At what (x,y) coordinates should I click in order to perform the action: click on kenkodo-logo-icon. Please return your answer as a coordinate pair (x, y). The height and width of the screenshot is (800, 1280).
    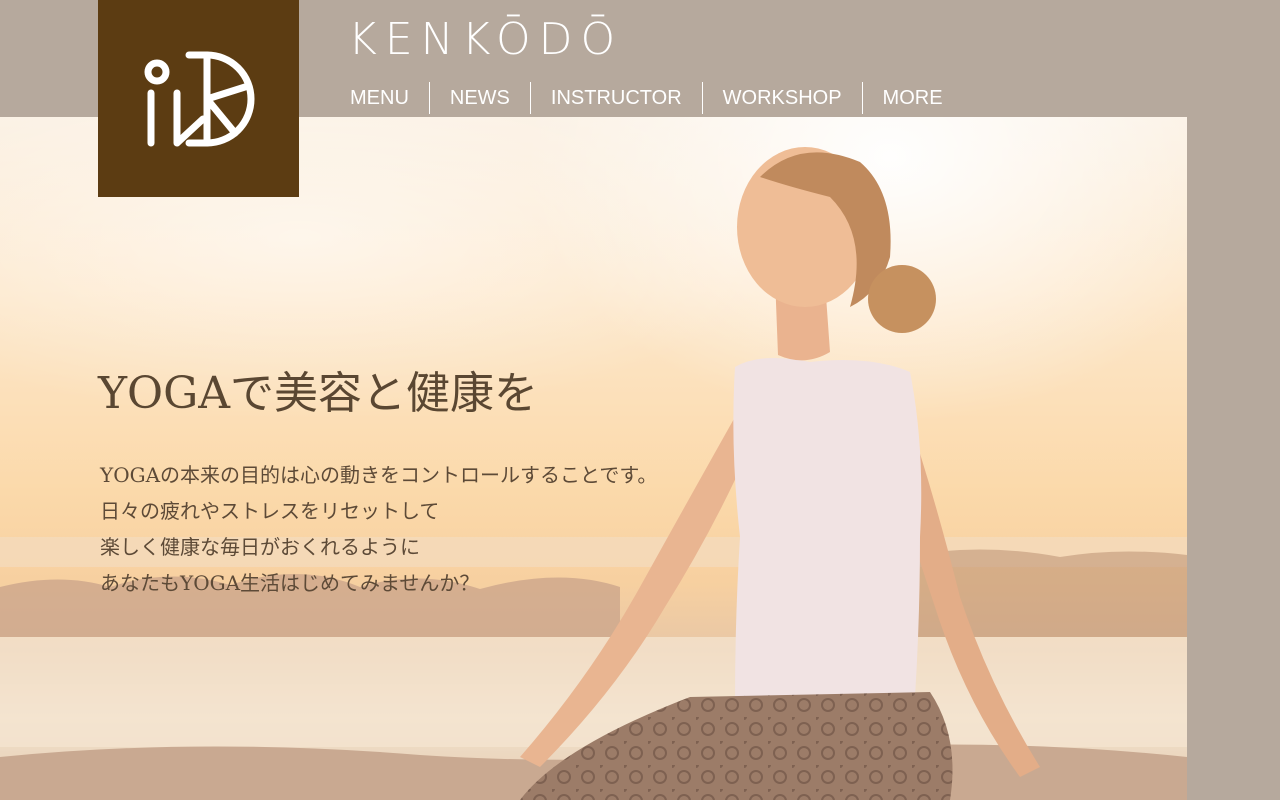
    Looking at the image, I should click on (199, 98).